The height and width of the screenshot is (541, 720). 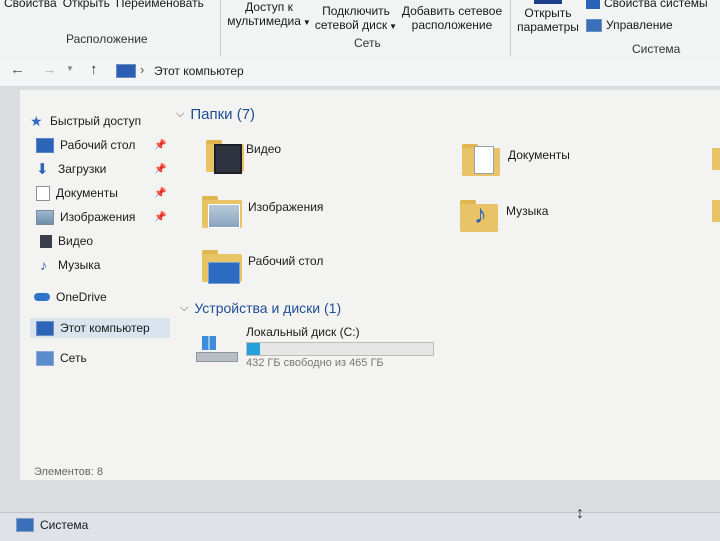 I want to click on system-properties-label: Свойства системы, so click(x=656, y=5).